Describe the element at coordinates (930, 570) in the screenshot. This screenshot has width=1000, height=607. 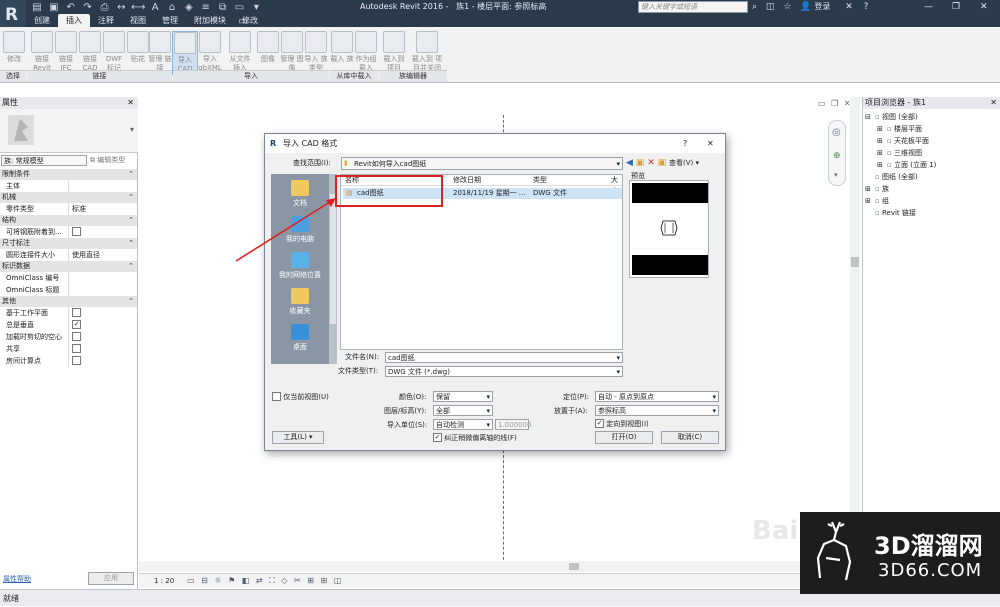
I see `watermark-url: 3D66.COM` at that location.